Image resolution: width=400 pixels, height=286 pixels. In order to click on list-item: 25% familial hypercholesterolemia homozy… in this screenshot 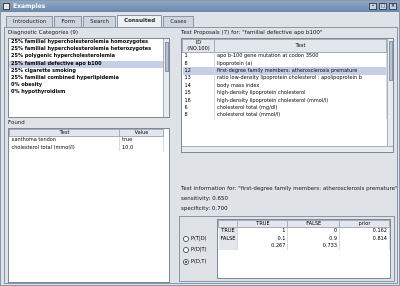, I will do `click(89, 42)`.